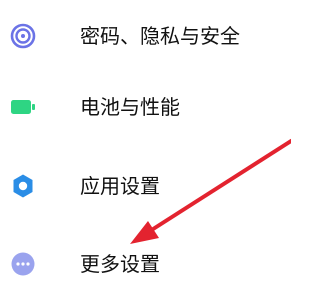 The height and width of the screenshot is (299, 320). Describe the element at coordinates (23, 107) in the screenshot. I see `battery-icon` at that location.